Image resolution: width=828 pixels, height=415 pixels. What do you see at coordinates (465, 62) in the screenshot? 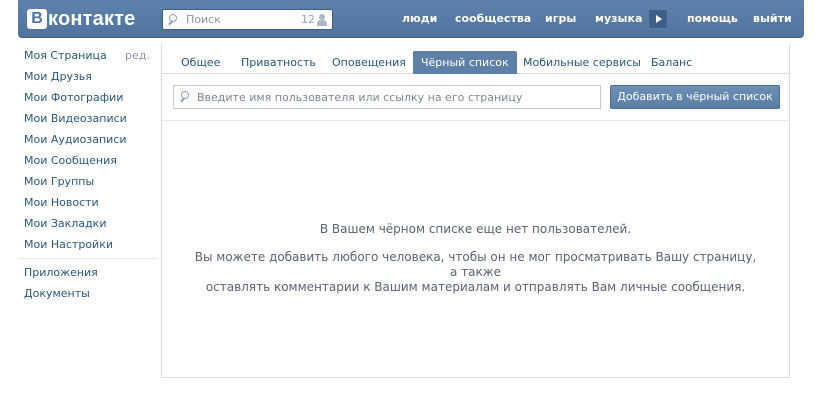
I see `tab-blacklist: Чёрный список` at bounding box center [465, 62].